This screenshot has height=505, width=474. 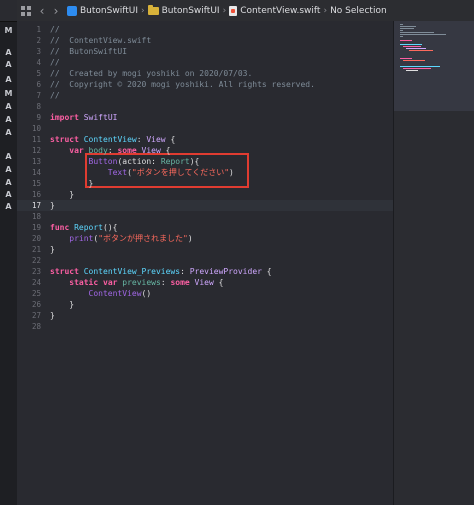 I want to click on code-line: 10, so click(x=205, y=128).